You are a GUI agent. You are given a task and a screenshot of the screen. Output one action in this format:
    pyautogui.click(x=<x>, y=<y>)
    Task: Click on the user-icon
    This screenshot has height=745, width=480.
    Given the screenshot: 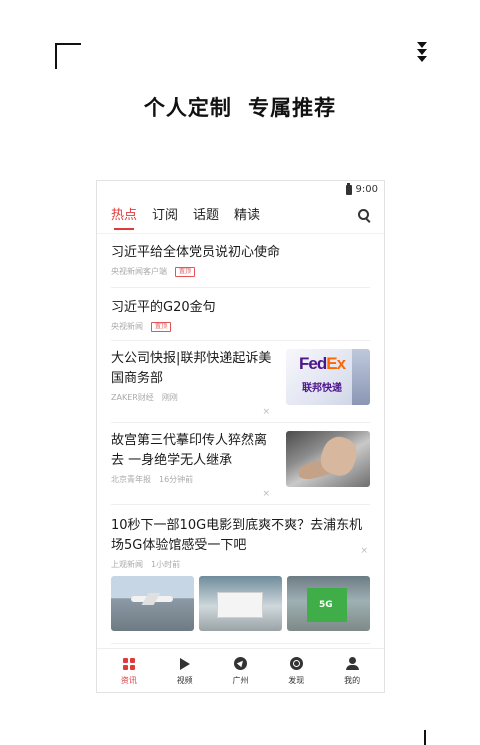 What is the action you would take?
    pyautogui.click(x=352, y=663)
    